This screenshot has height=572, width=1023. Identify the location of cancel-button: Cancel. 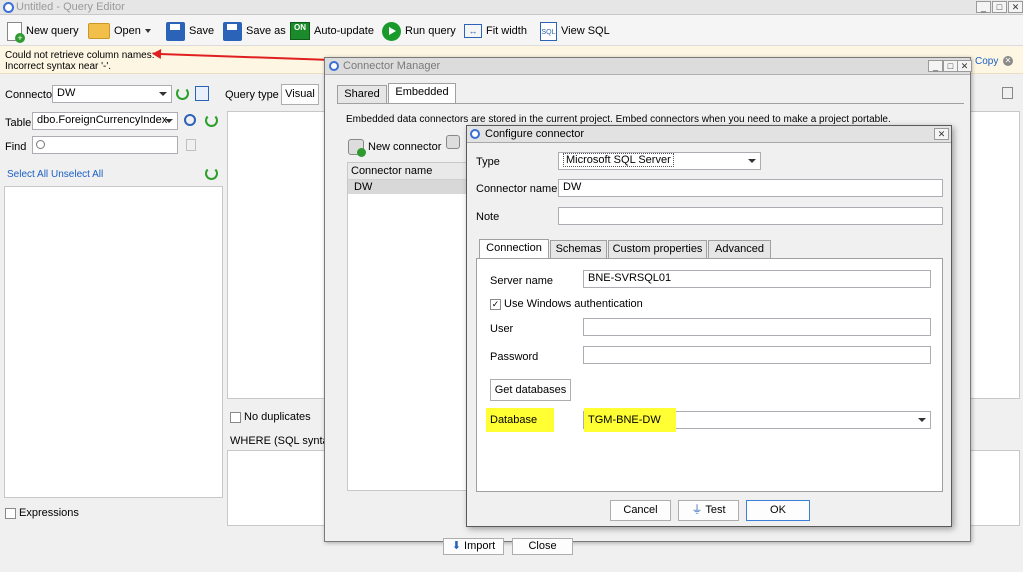
(640, 510).